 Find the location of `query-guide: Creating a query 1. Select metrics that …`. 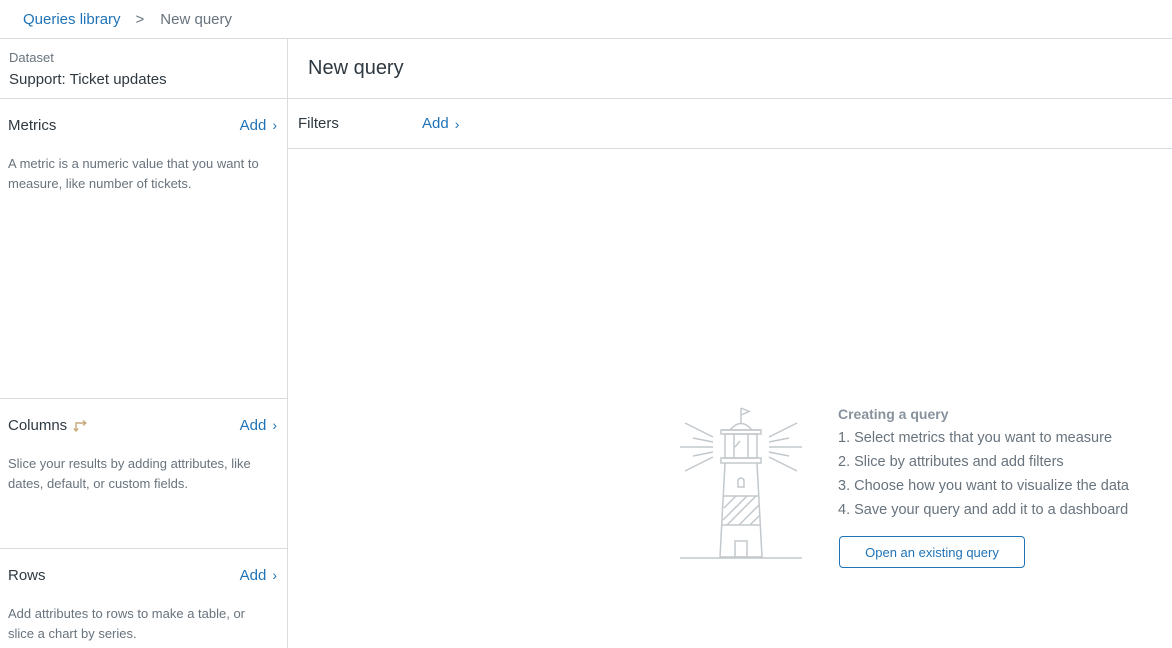

query-guide: Creating a query 1. Select metrics that … is located at coordinates (983, 463).